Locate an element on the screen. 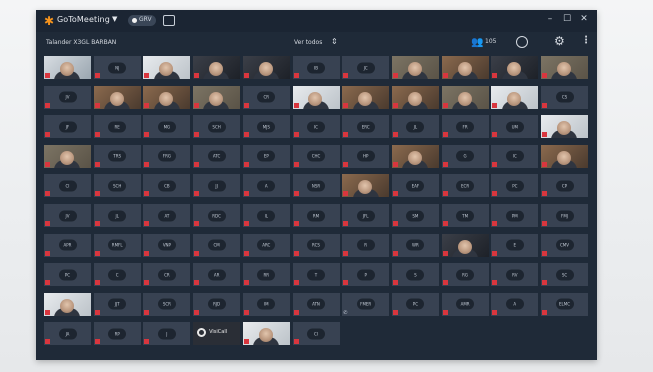 The image size is (653, 372). participant-tile: E is located at coordinates (515, 245).